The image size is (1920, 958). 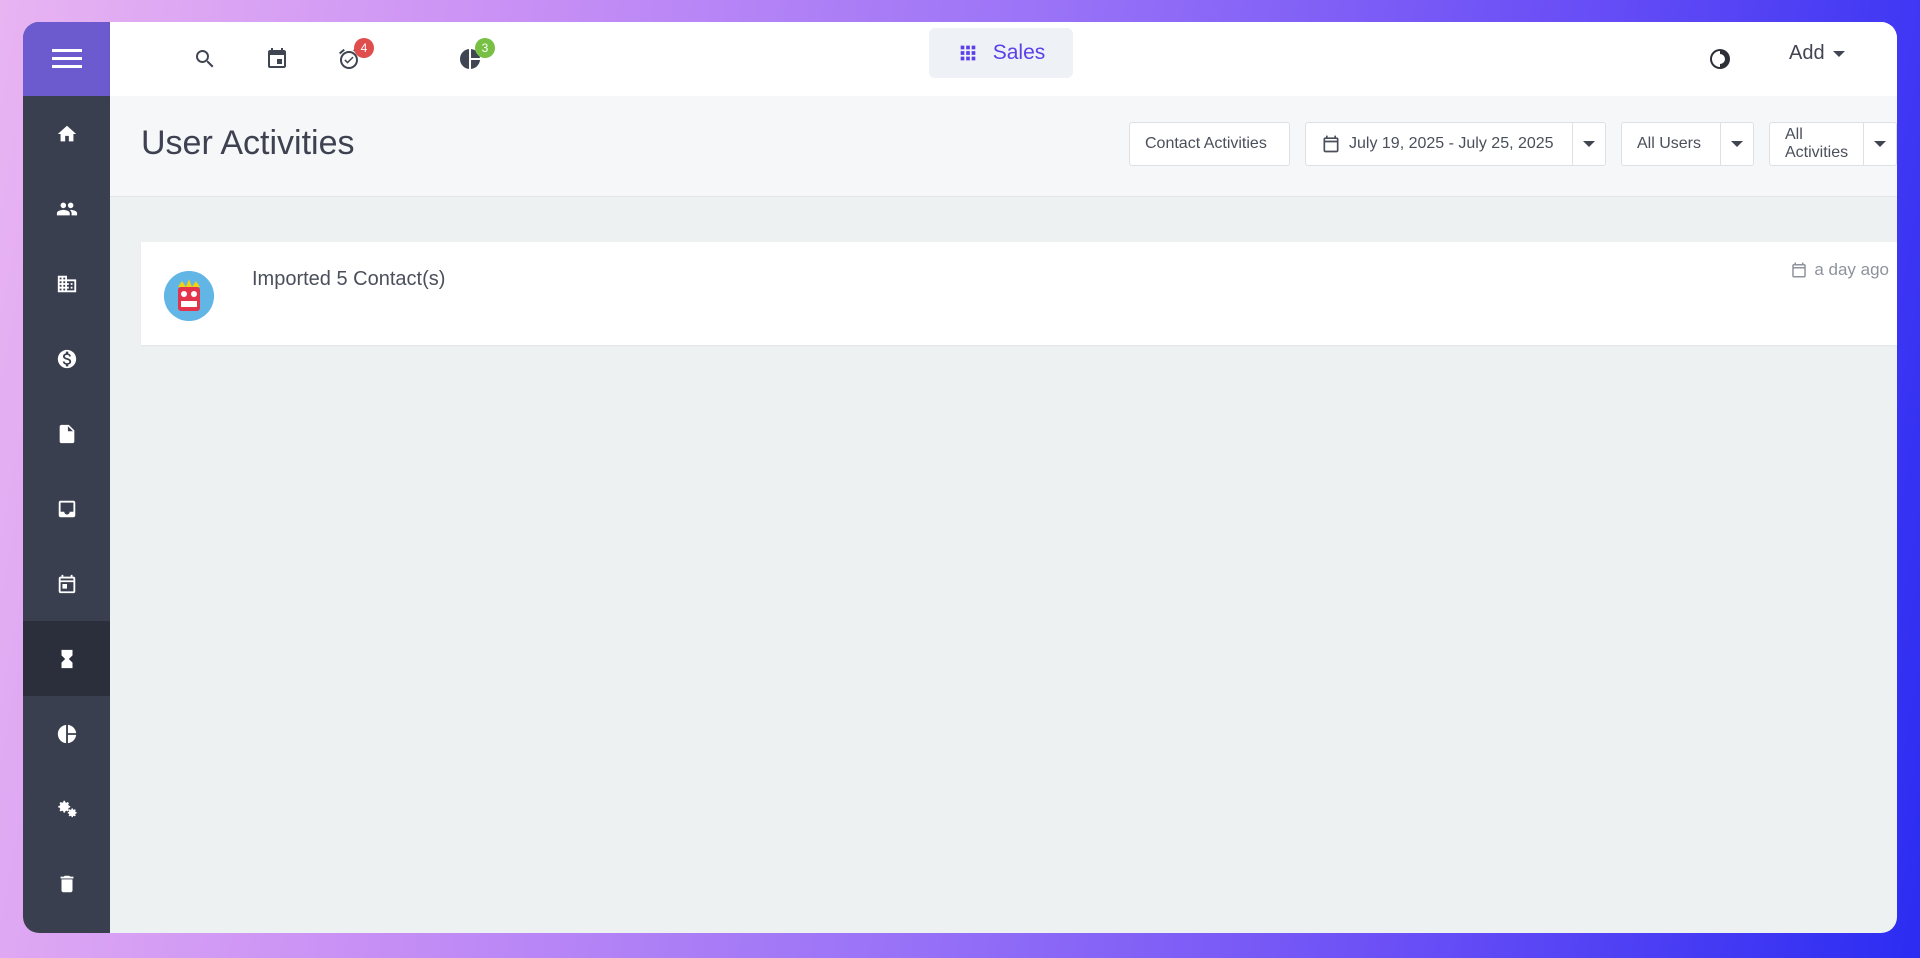 I want to click on date-range-picker: July 19, 2025 - July 25, 2025, so click(x=1455, y=144).